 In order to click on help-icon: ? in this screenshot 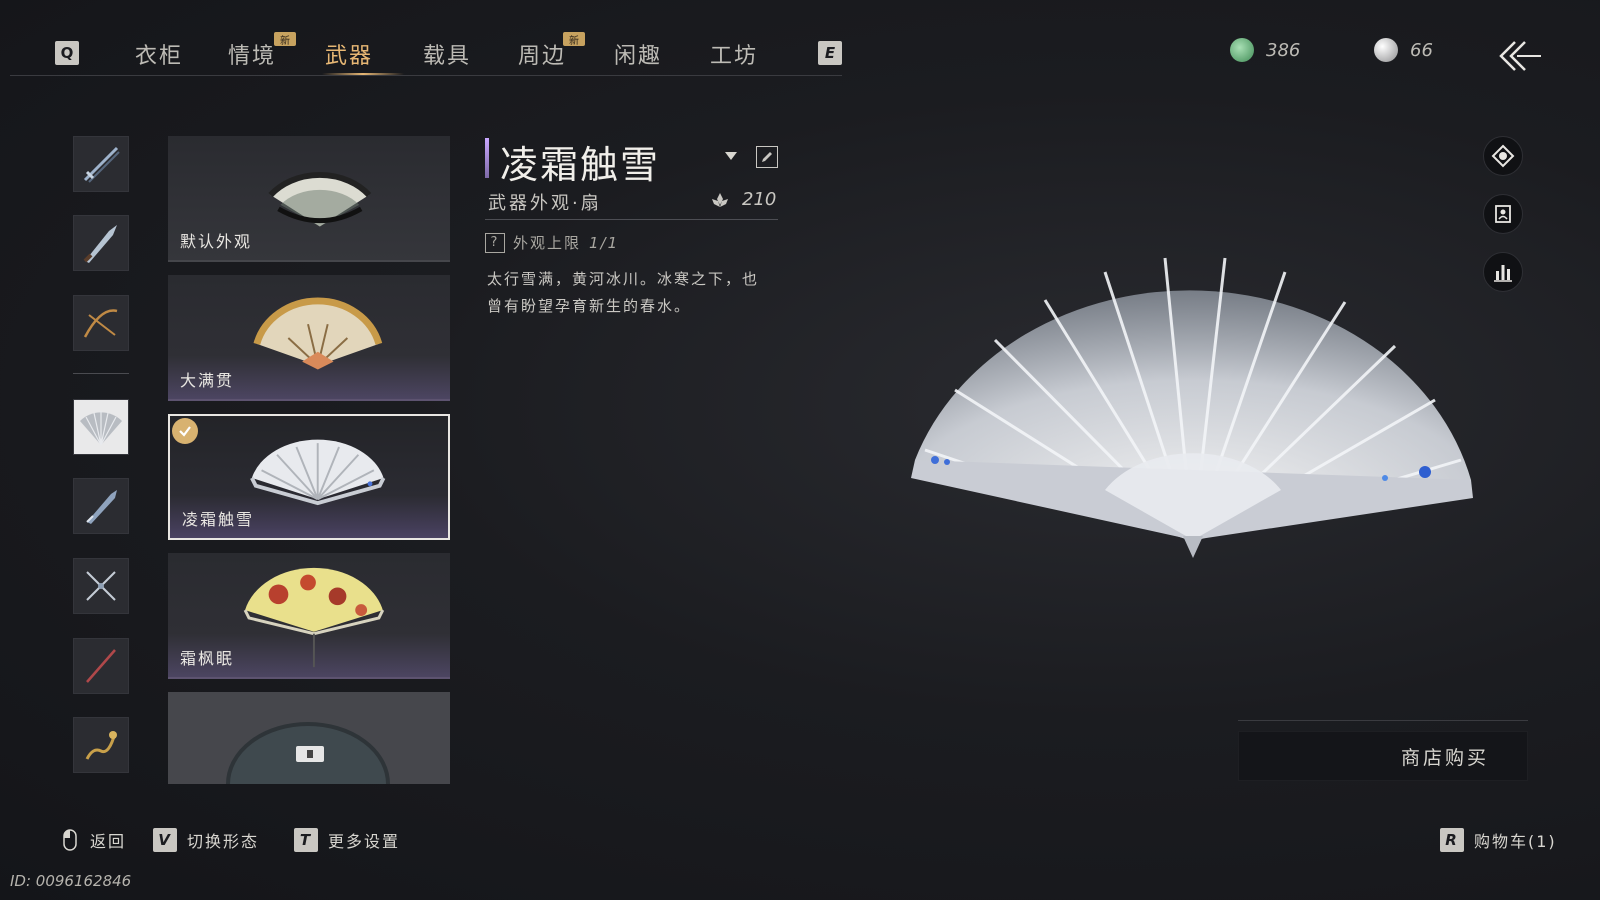, I will do `click(495, 242)`.